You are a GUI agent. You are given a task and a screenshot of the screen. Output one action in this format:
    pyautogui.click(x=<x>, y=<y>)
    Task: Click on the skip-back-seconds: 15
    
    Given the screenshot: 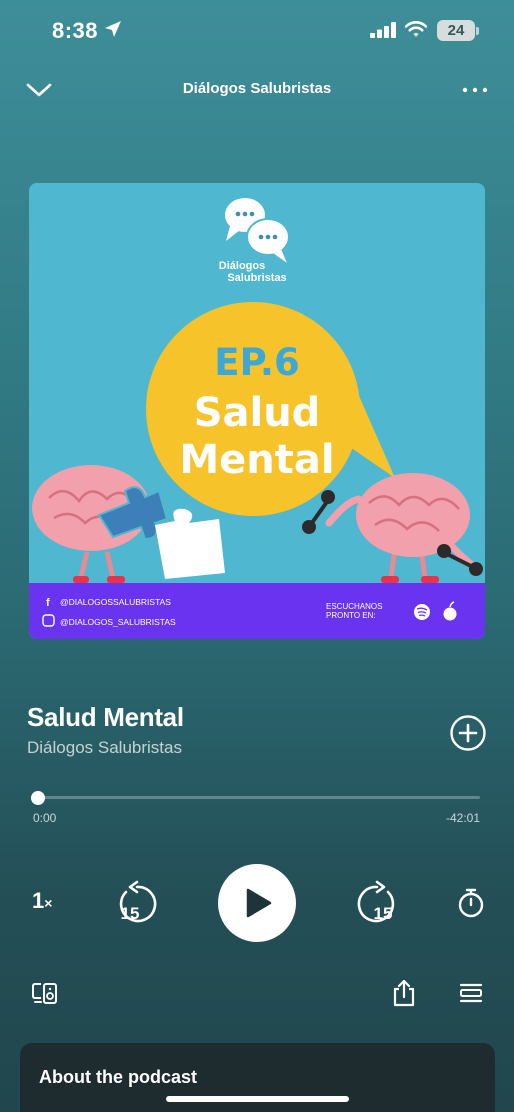 What is the action you would take?
    pyautogui.click(x=130, y=913)
    